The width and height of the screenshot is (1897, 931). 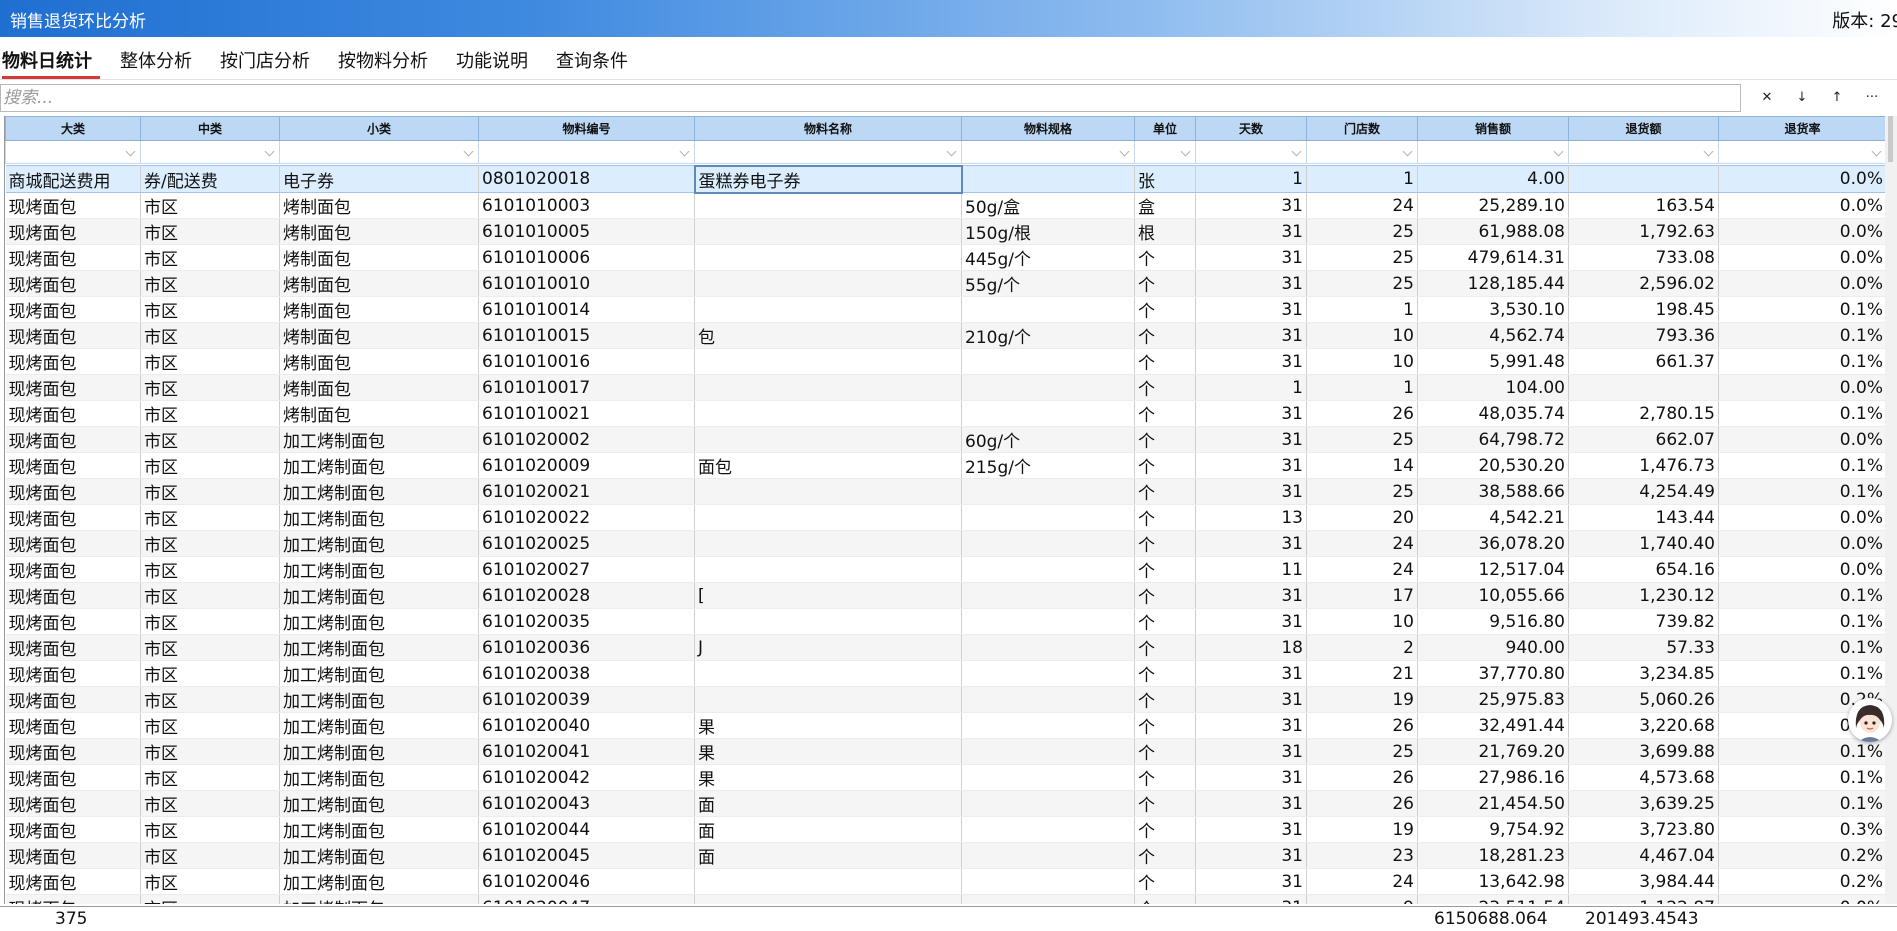 I want to click on vertical-scrollbar, so click(x=1891, y=510).